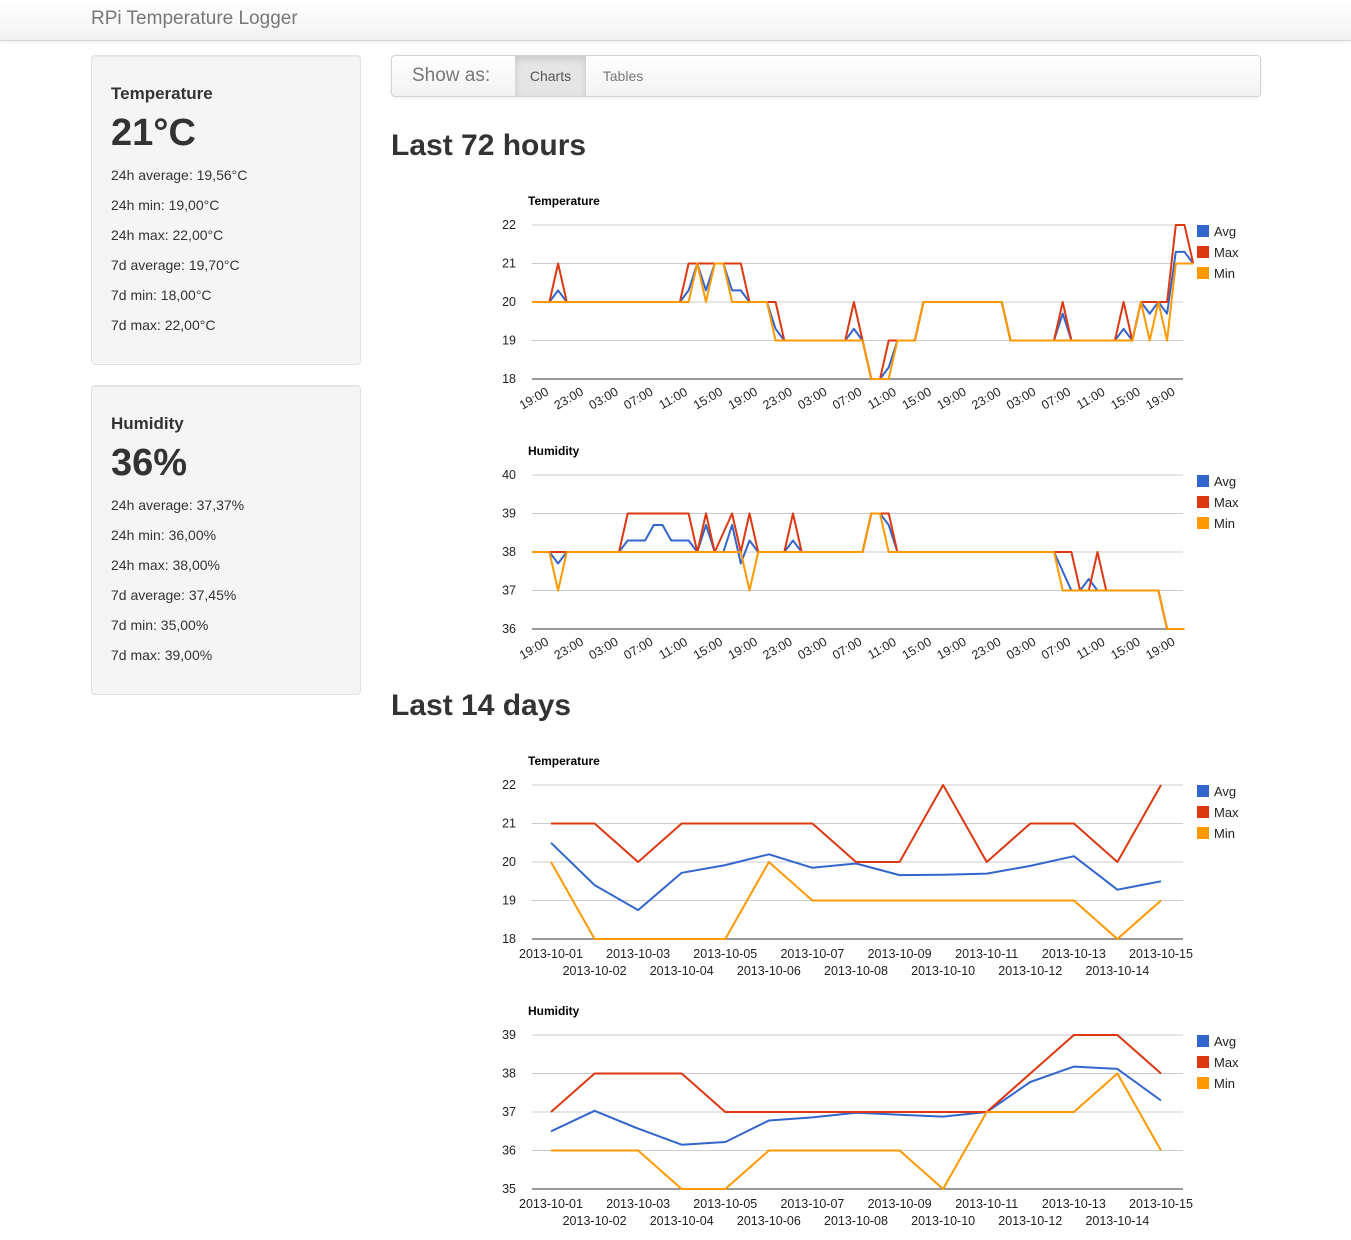 The image size is (1351, 1240). What do you see at coordinates (675, 20) in the screenshot?
I see `navbar: RPi Temperature Logger` at bounding box center [675, 20].